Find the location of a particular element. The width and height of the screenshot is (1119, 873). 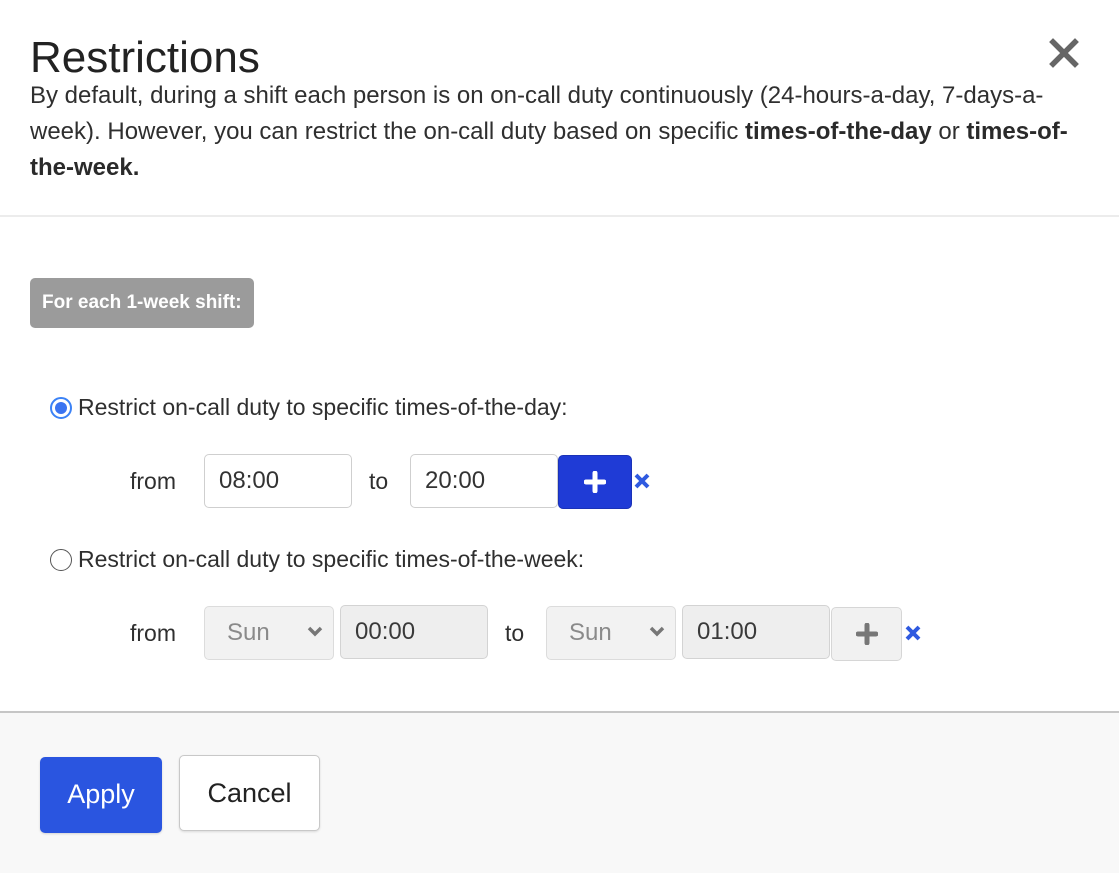

week-to-day-value: Sun is located at coordinates (590, 632).